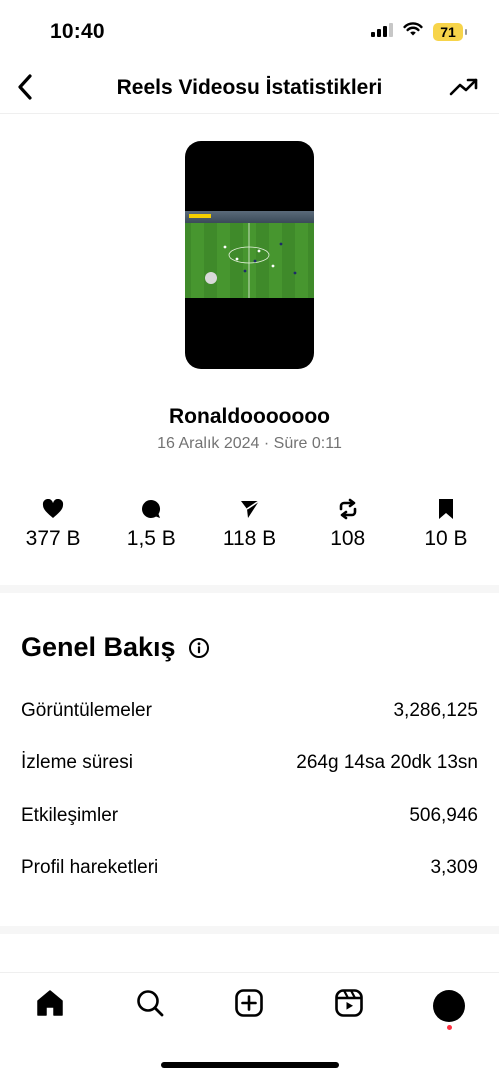 This screenshot has height=1080, width=499. What do you see at coordinates (449, 1027) in the screenshot?
I see `notification-dot` at bounding box center [449, 1027].